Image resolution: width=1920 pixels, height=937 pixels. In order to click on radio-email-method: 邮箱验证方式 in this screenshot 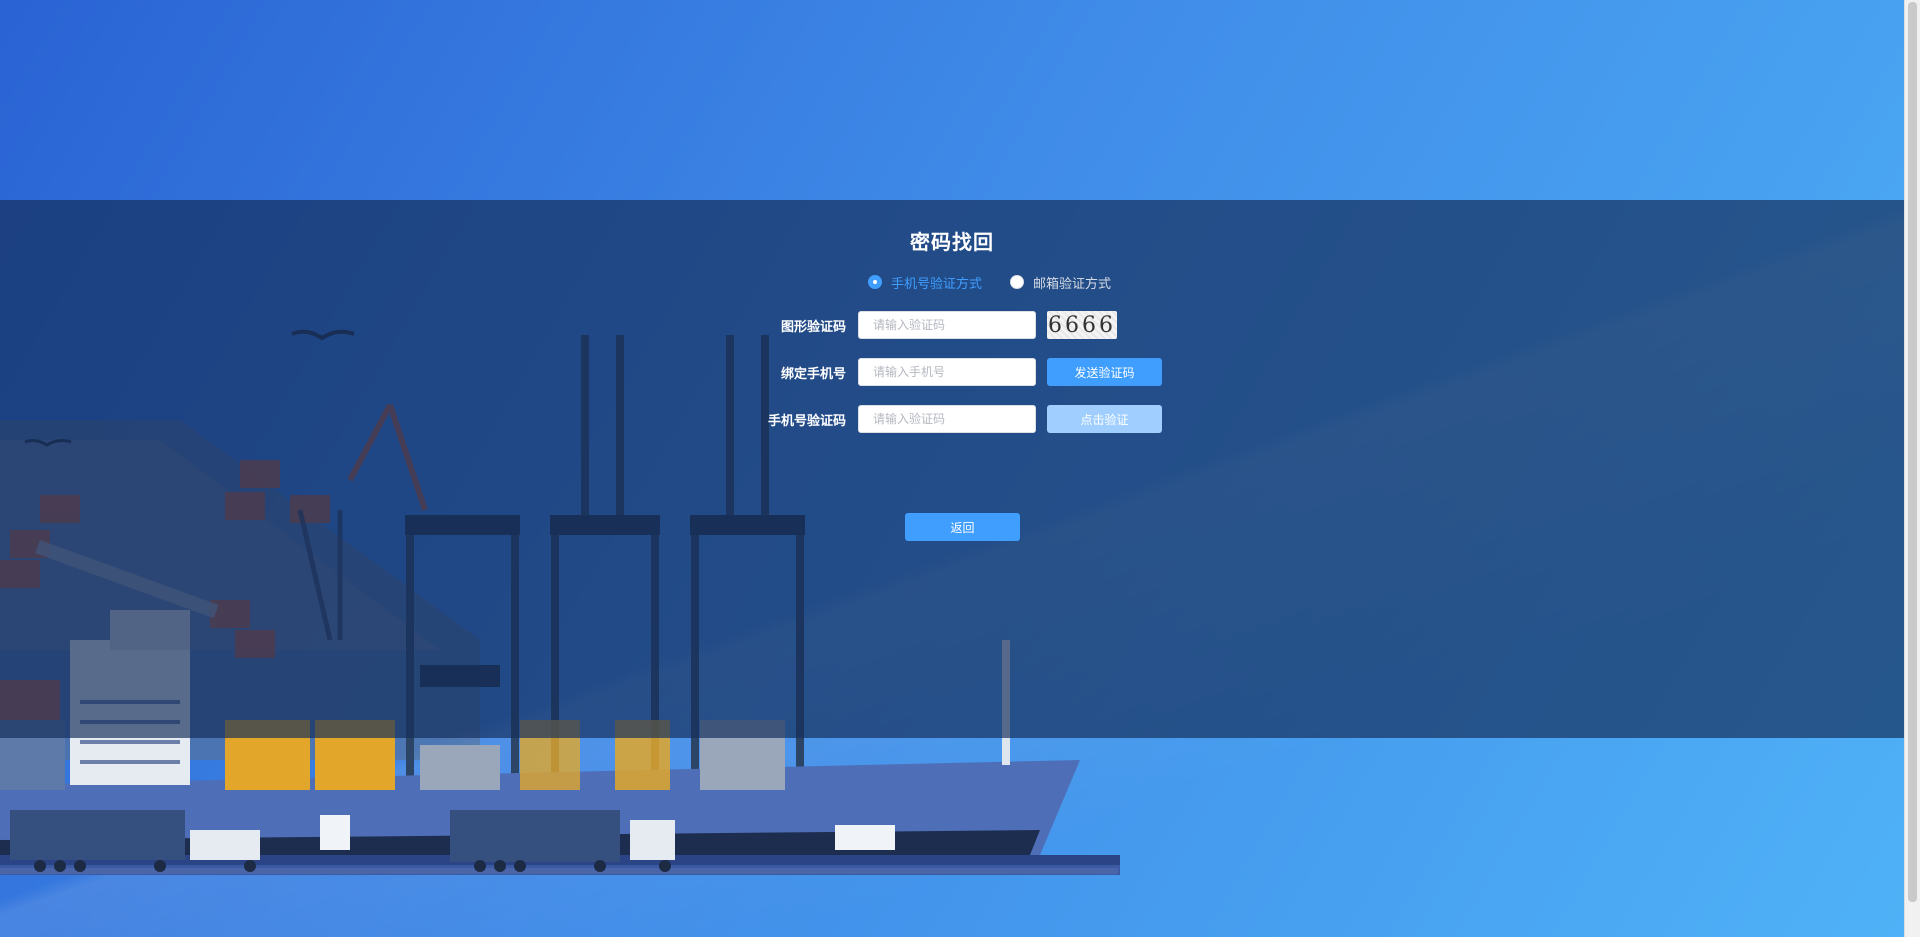, I will do `click(1060, 282)`.